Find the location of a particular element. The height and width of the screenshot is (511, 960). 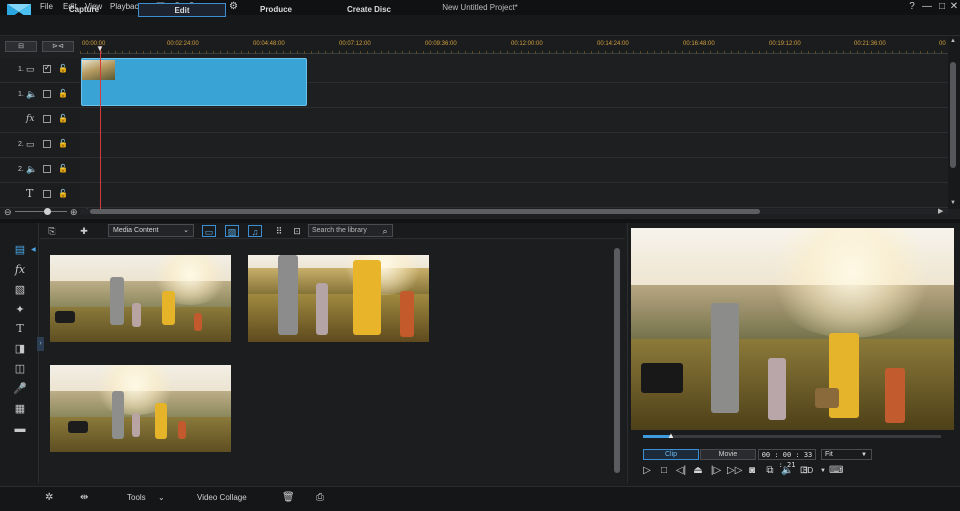

track-lane-title is located at coordinates (514, 195).